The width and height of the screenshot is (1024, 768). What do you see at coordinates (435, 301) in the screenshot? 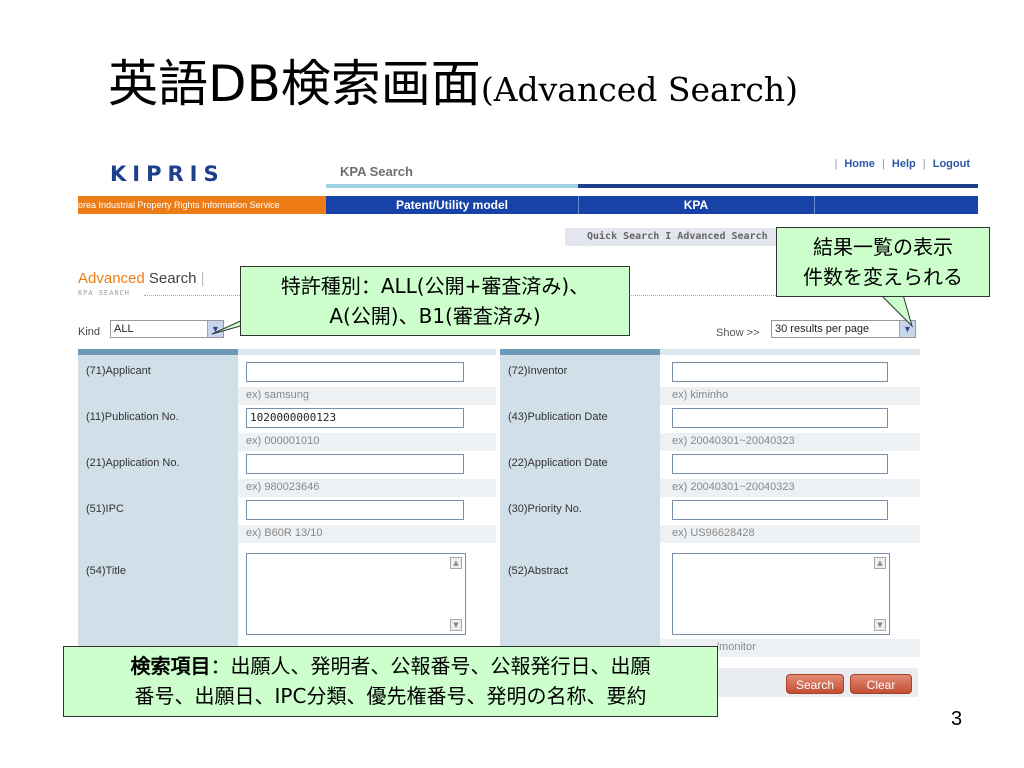
I see `kind-callout: 特許種別：ALL(公開+審査済み)、 A(公開)、B1(審査済み)` at bounding box center [435, 301].